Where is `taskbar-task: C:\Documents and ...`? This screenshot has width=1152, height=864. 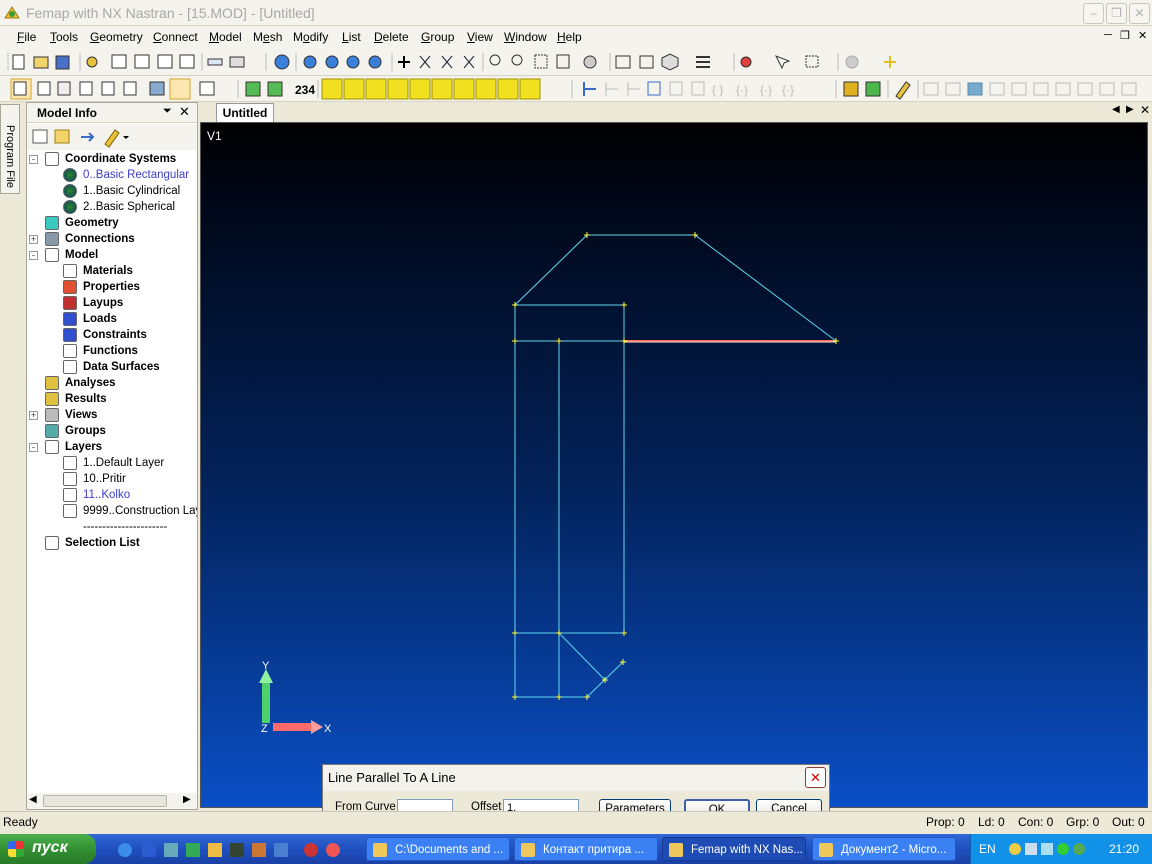
taskbar-task: C:\Documents and ... is located at coordinates (438, 849).